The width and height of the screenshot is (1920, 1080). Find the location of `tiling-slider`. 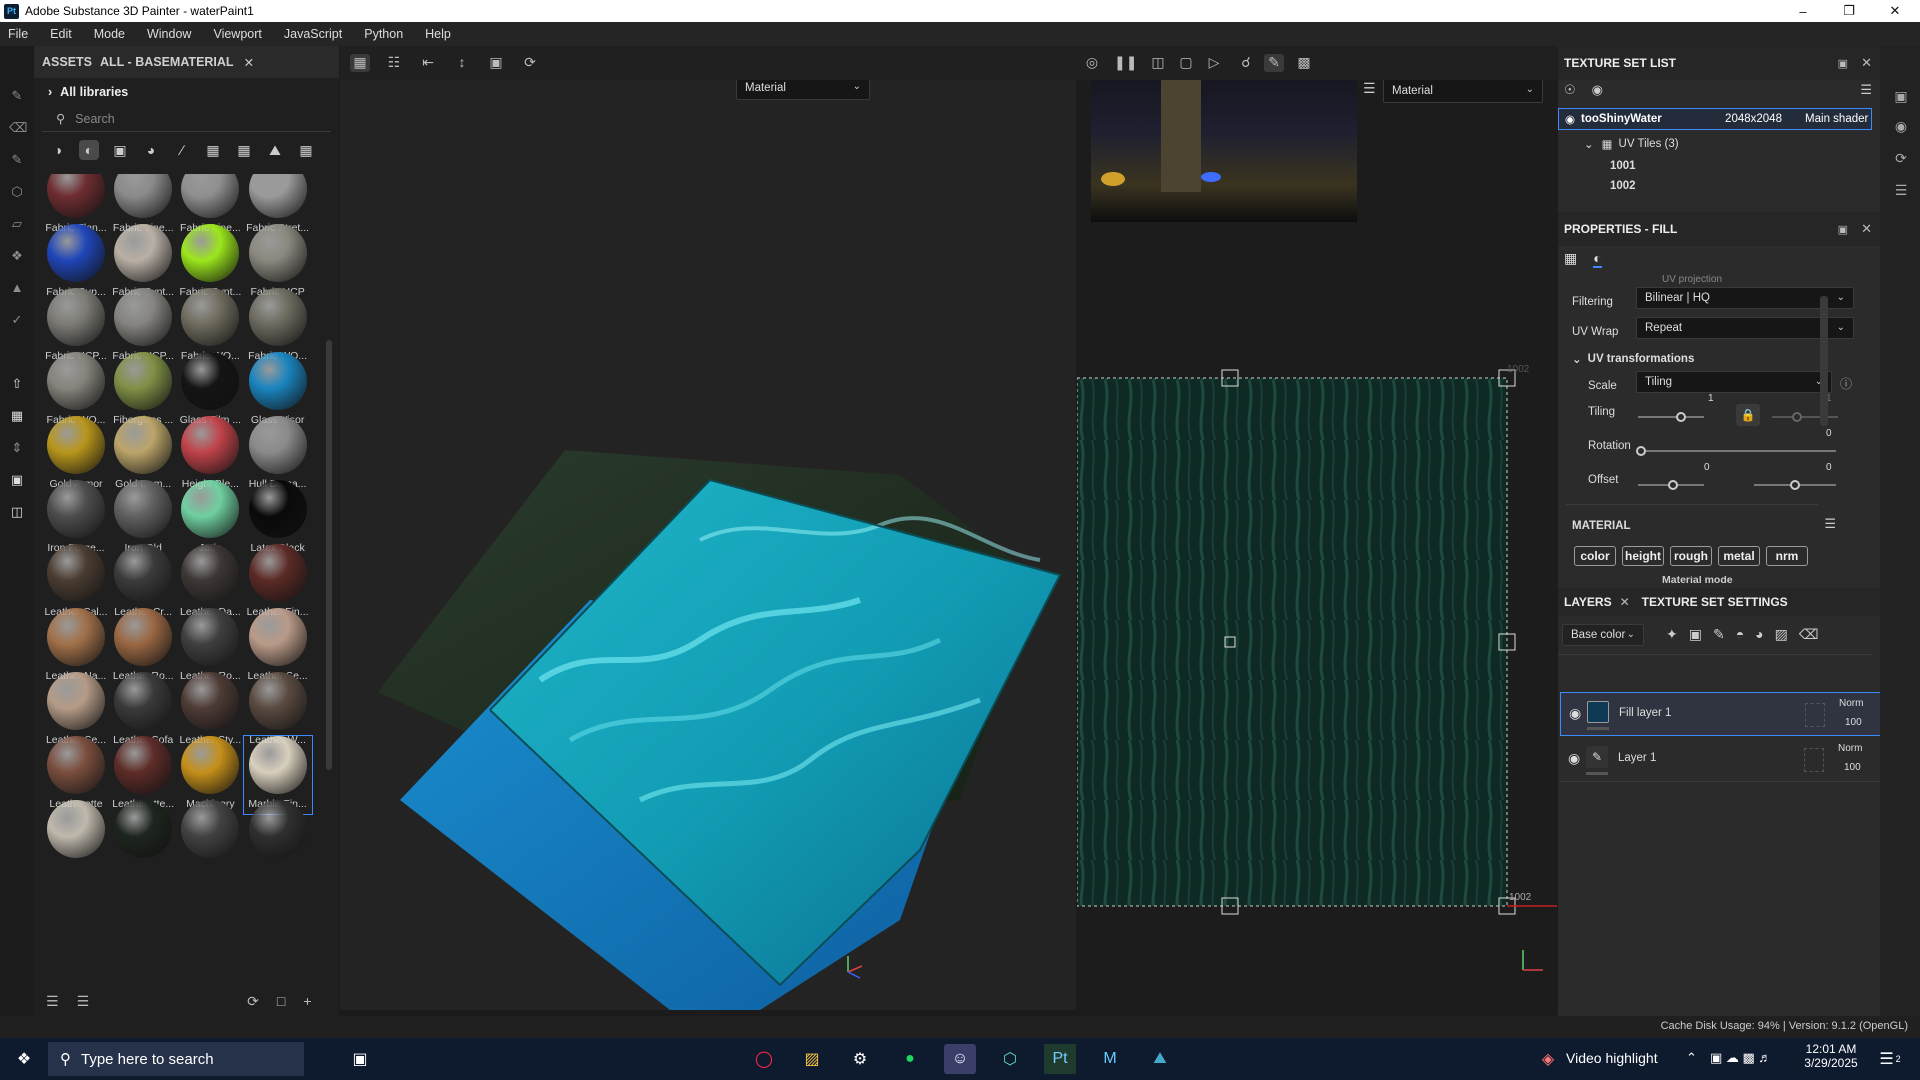

tiling-slider is located at coordinates (1671, 417).